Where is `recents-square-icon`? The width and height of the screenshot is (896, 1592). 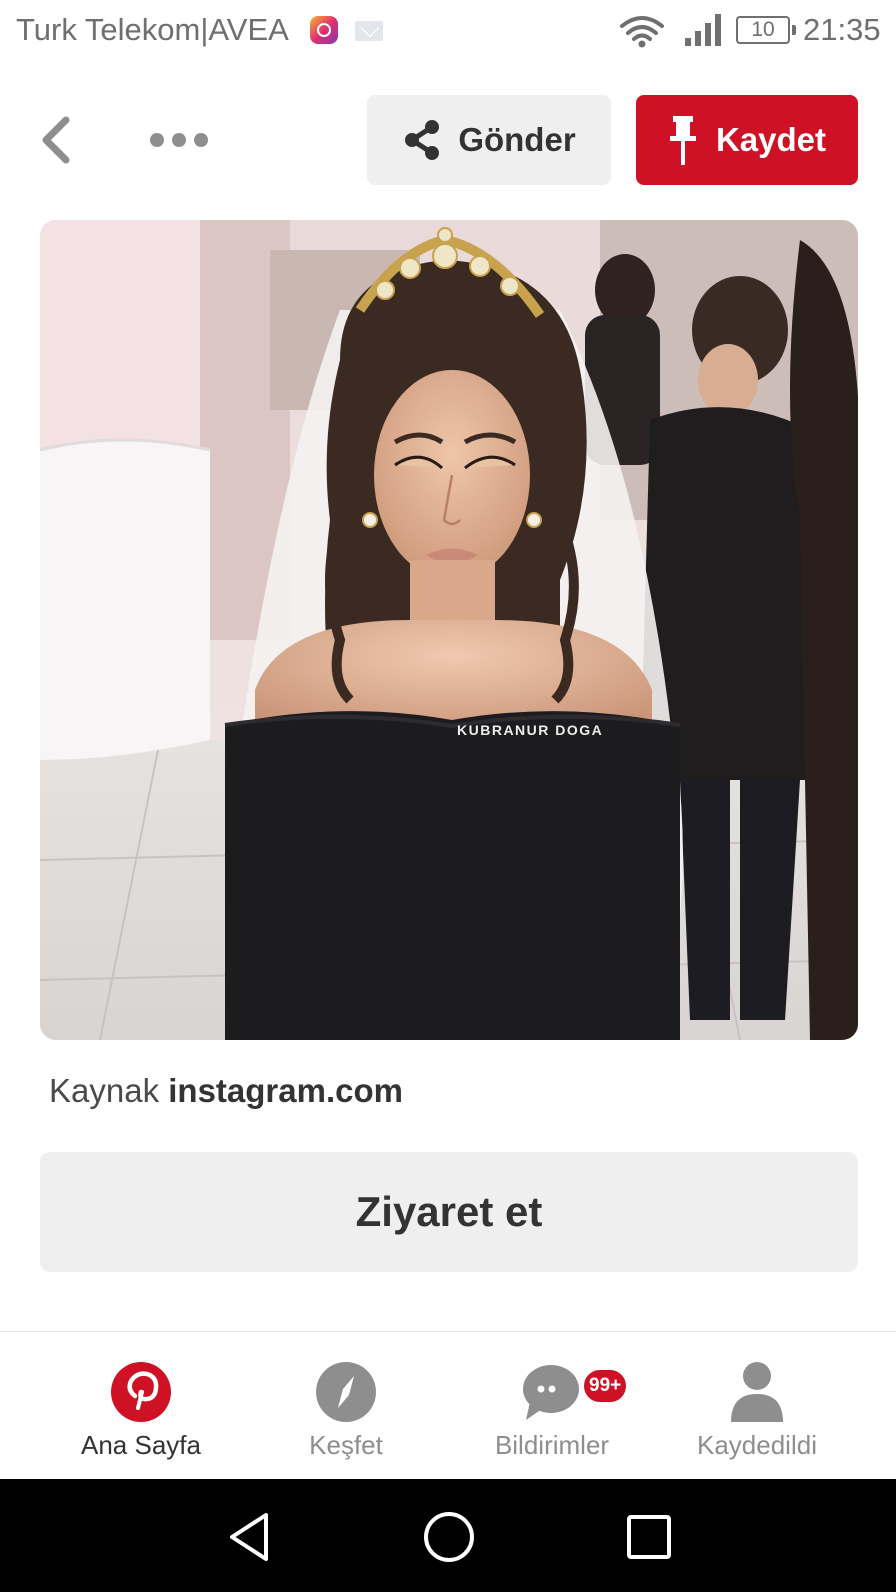
recents-square-icon is located at coordinates (649, 1537).